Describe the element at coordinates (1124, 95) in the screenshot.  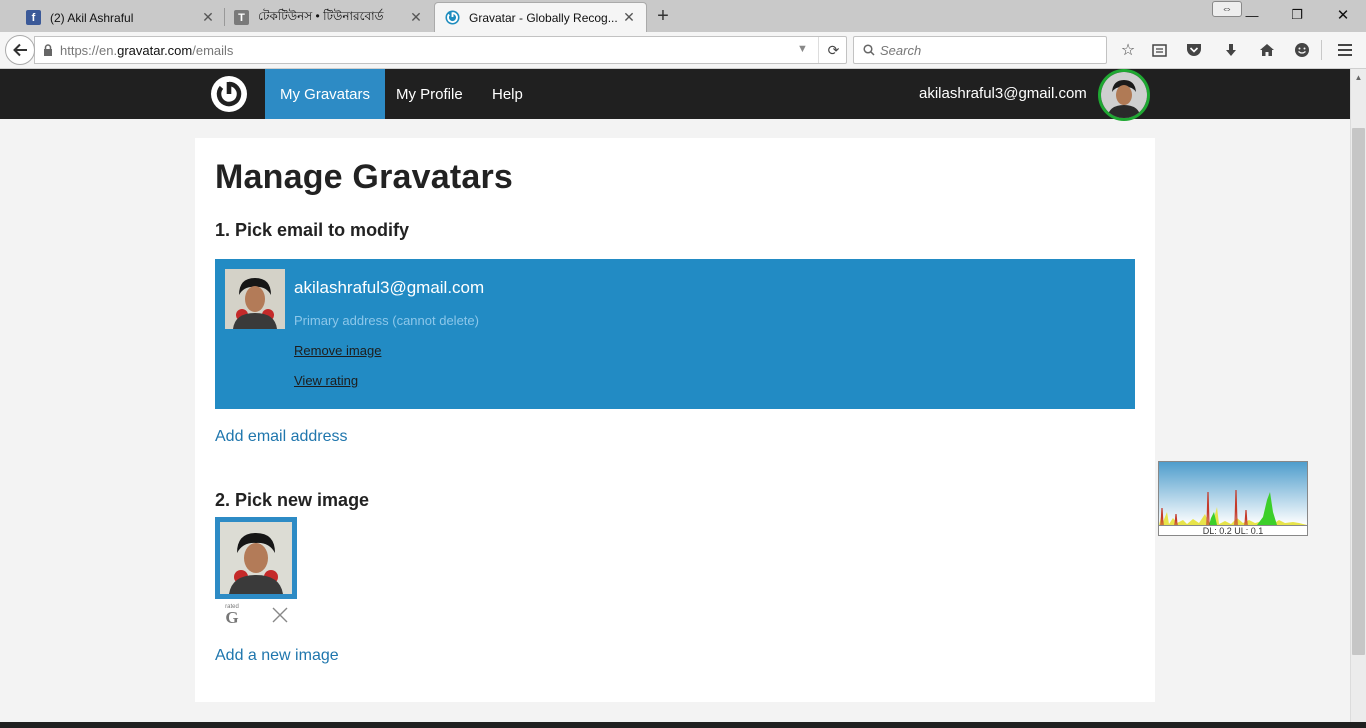
I see `user-avatar` at that location.